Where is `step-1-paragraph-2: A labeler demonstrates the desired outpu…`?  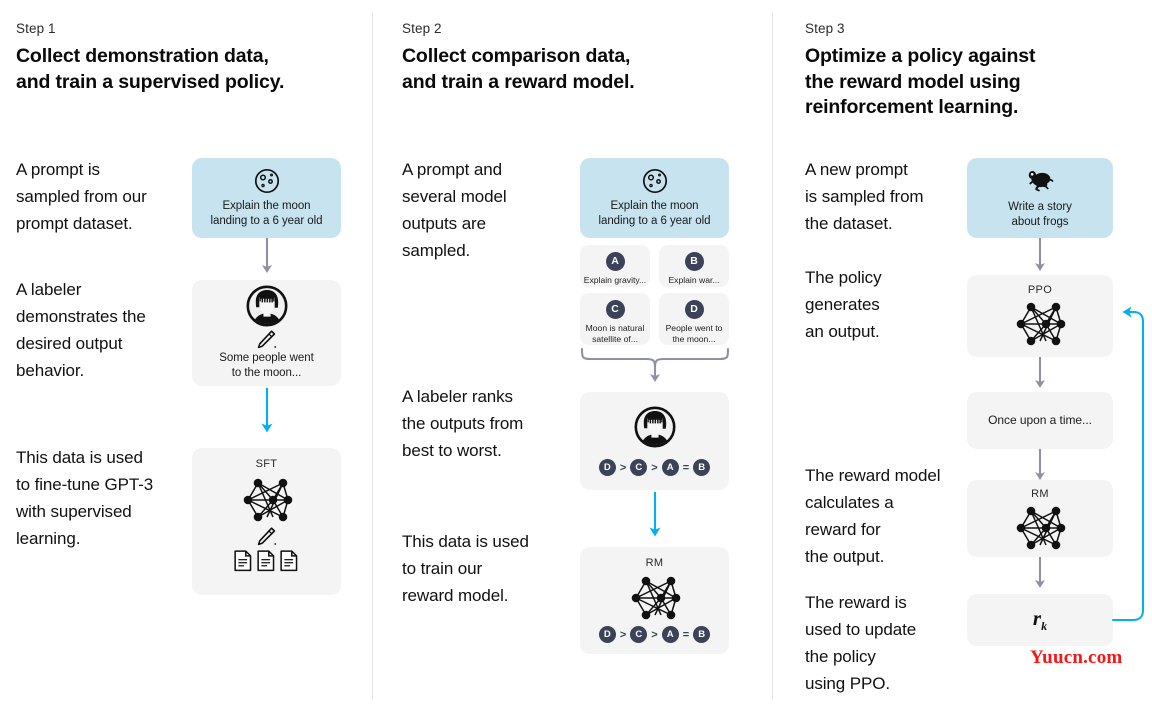
step-1-paragraph-2: A labeler demonstrates the desired outpu… is located at coordinates (81, 330).